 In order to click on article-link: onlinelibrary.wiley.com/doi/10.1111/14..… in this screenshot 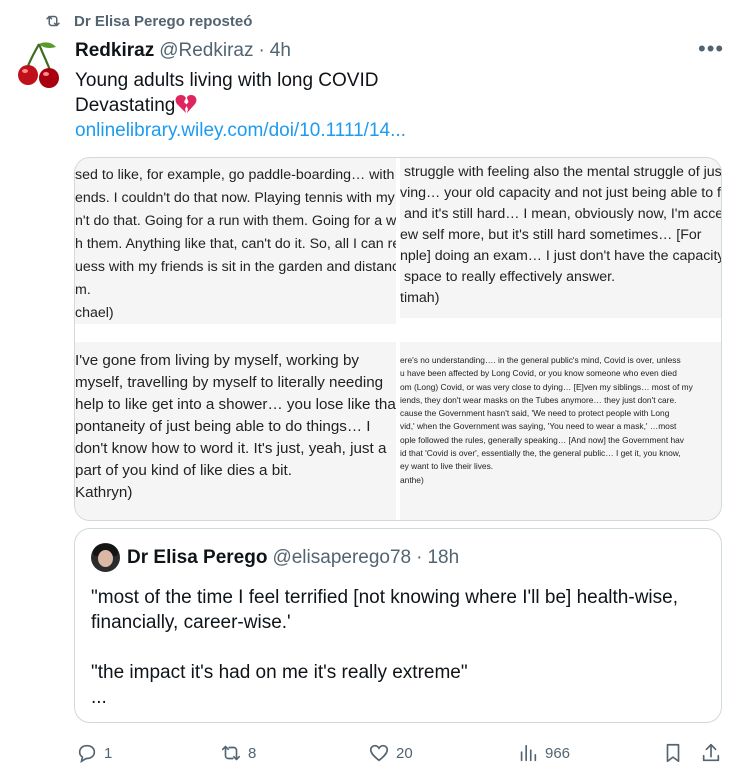, I will do `click(240, 130)`.